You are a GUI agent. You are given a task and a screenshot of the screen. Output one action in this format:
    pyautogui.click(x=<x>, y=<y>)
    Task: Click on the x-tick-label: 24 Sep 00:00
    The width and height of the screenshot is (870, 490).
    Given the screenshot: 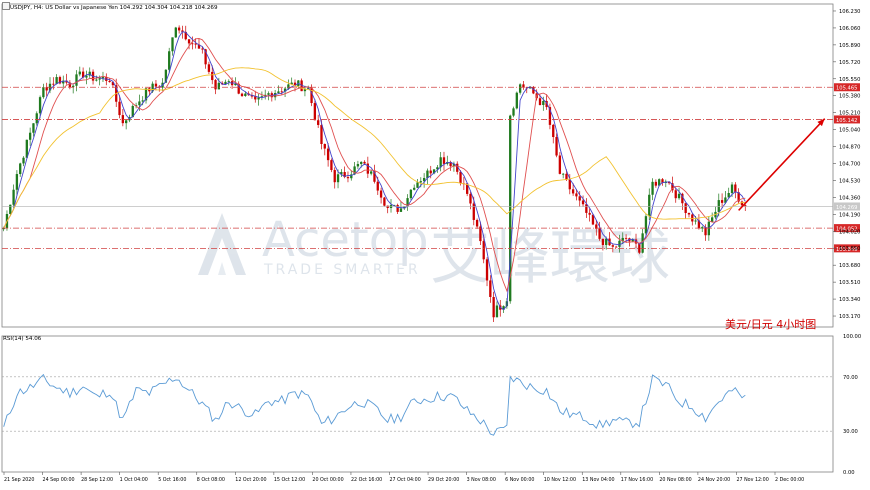 What is the action you would take?
    pyautogui.click(x=59, y=480)
    